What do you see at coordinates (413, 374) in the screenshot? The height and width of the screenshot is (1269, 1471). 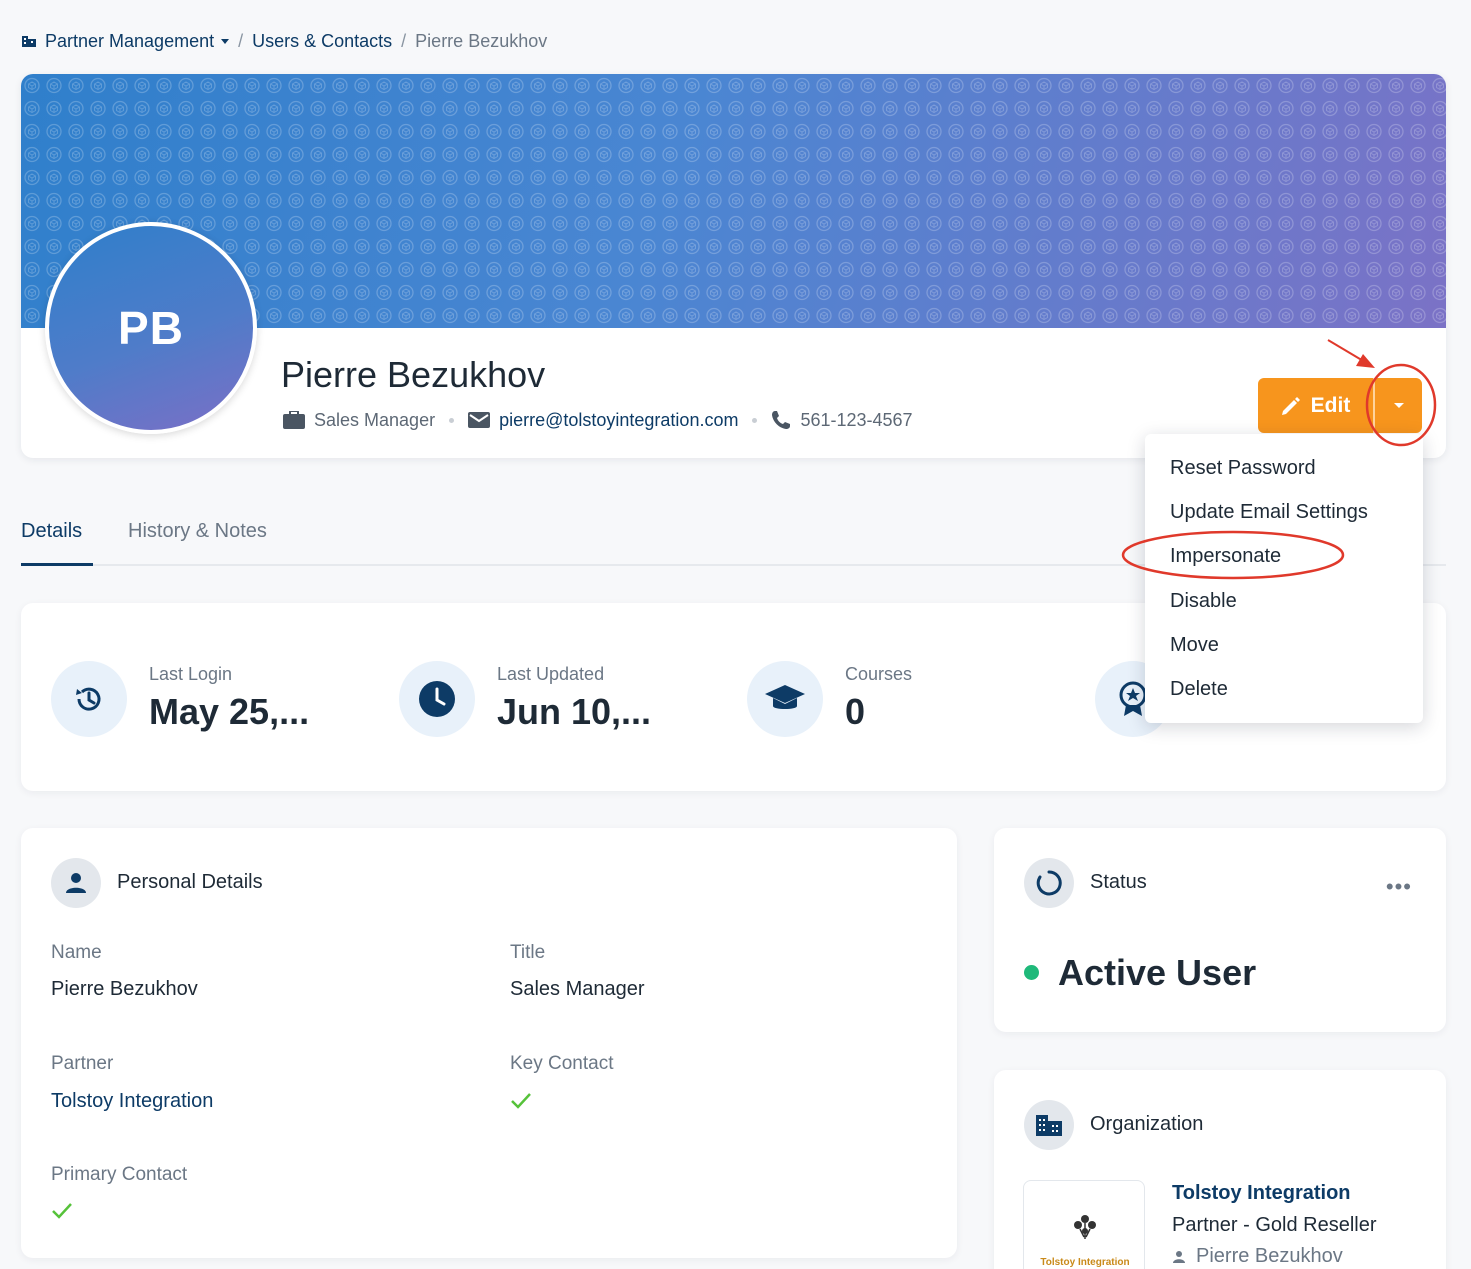 I see `profile-name: Pierre Bezukhov` at bounding box center [413, 374].